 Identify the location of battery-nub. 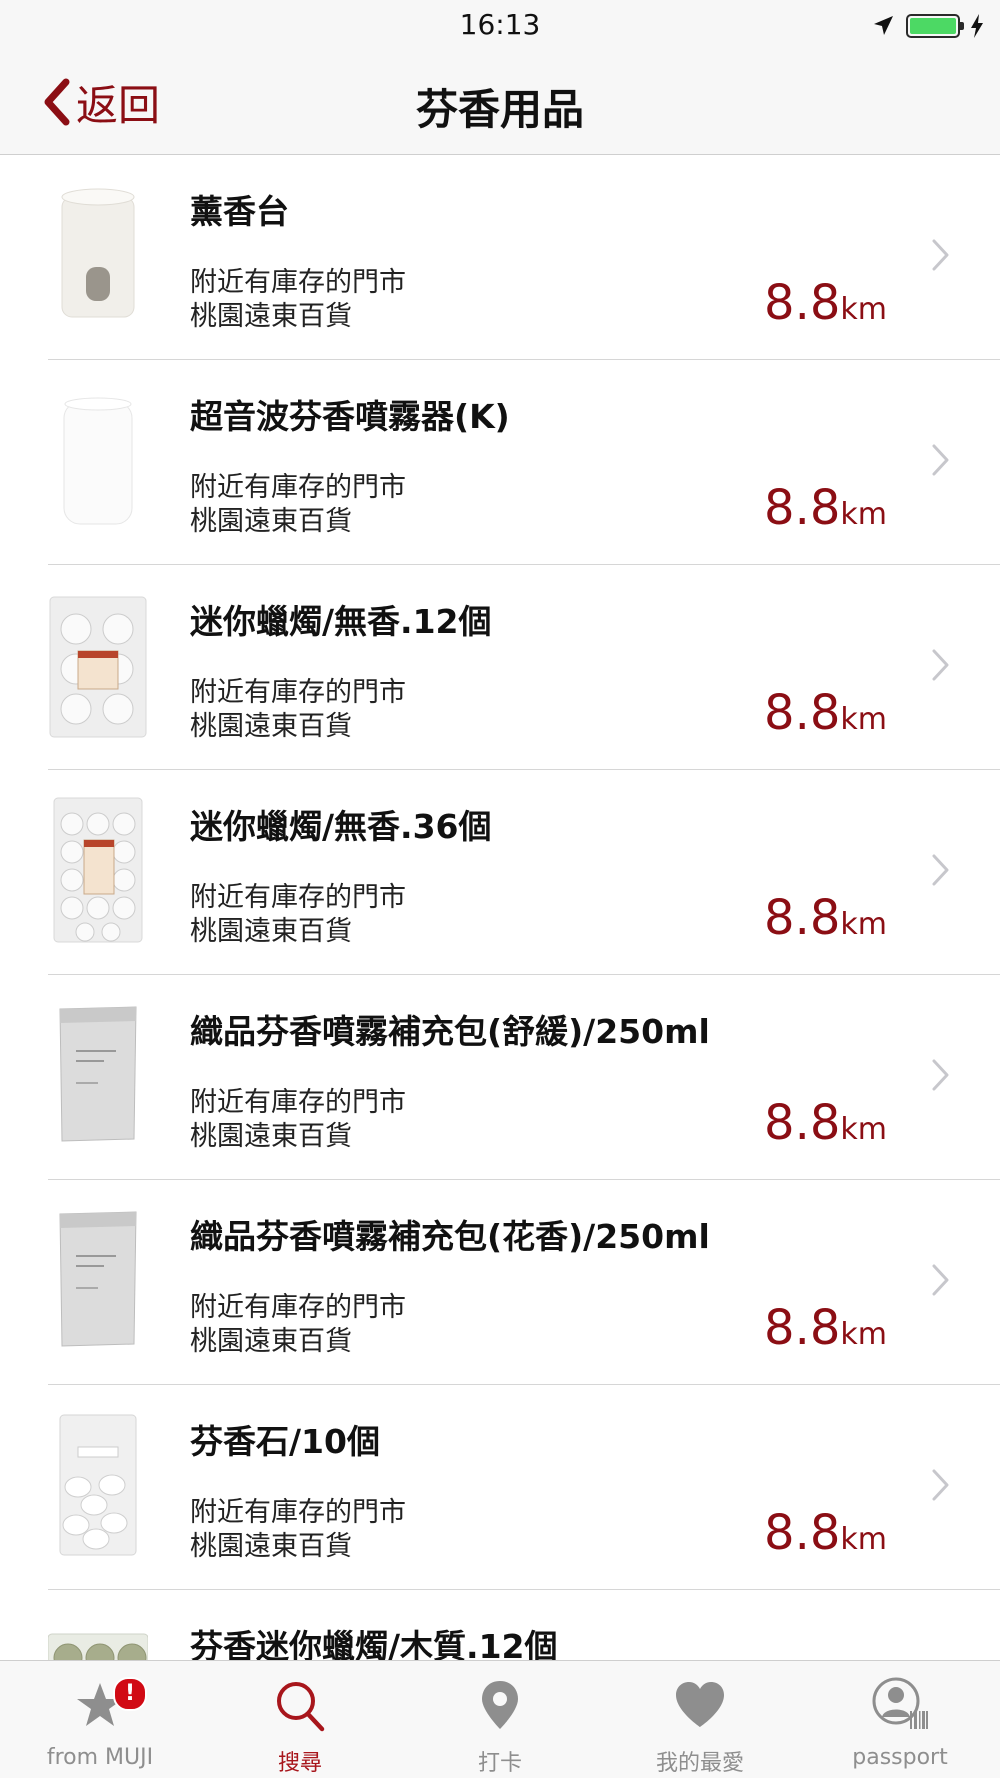
(962, 26).